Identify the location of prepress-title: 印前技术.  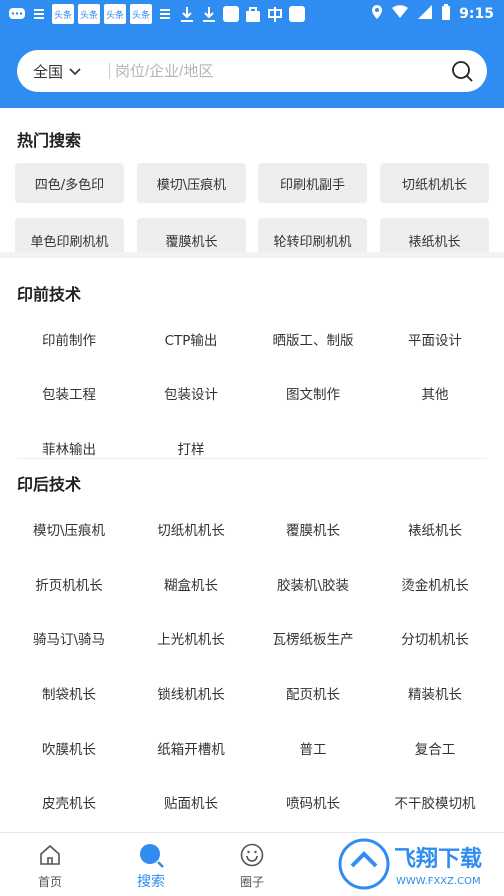
(49, 294).